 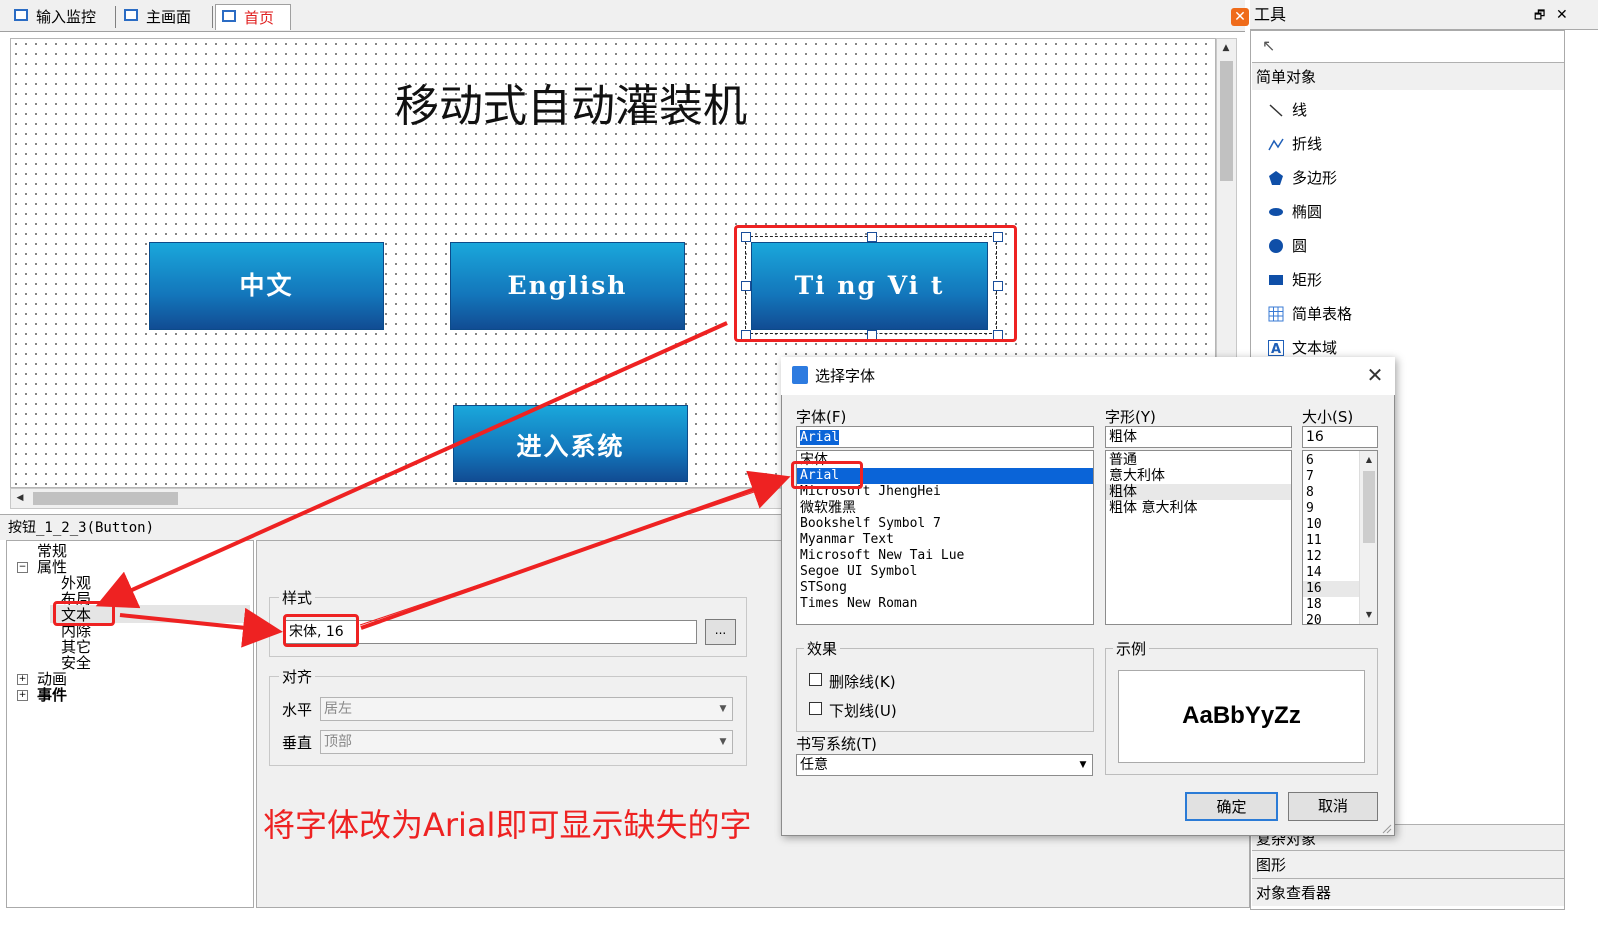 I want to click on arrow-text-node-to-style, so click(x=201, y=627).